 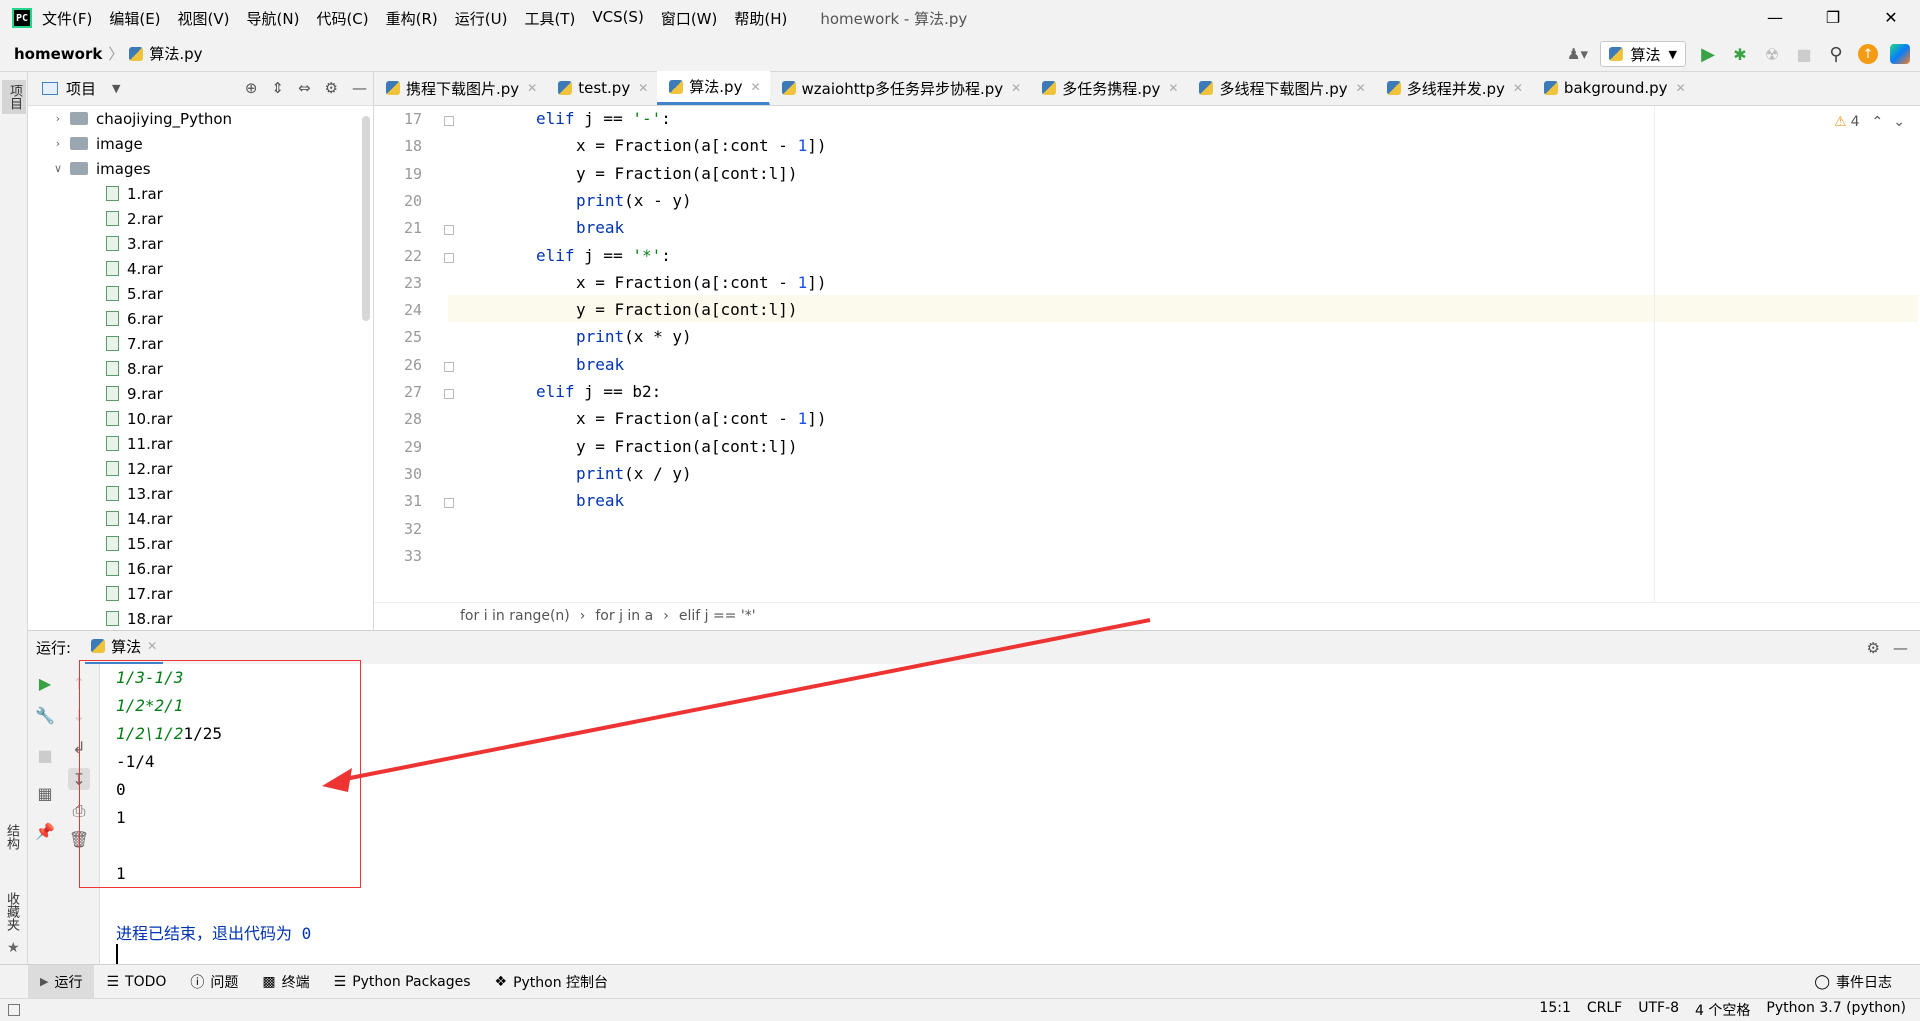 I want to click on warnings-indicator: ⚠ 4 ⌃ ⌄, so click(x=1869, y=122).